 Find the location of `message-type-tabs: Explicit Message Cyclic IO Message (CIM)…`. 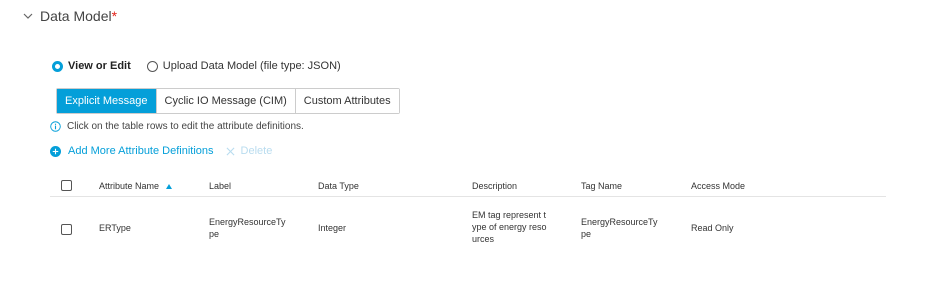

message-type-tabs: Explicit Message Cyclic IO Message (CIM)… is located at coordinates (228, 101).